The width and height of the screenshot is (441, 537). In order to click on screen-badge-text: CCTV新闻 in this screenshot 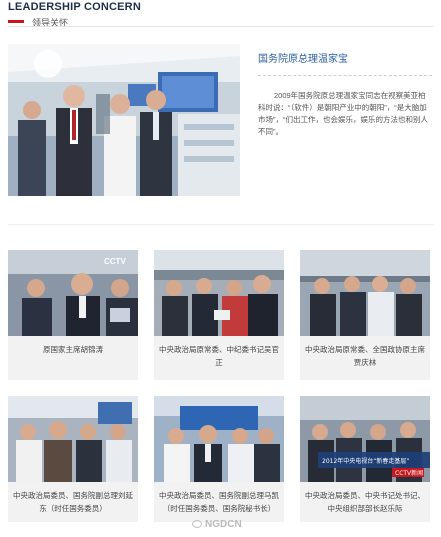, I will do `click(409, 473)`.